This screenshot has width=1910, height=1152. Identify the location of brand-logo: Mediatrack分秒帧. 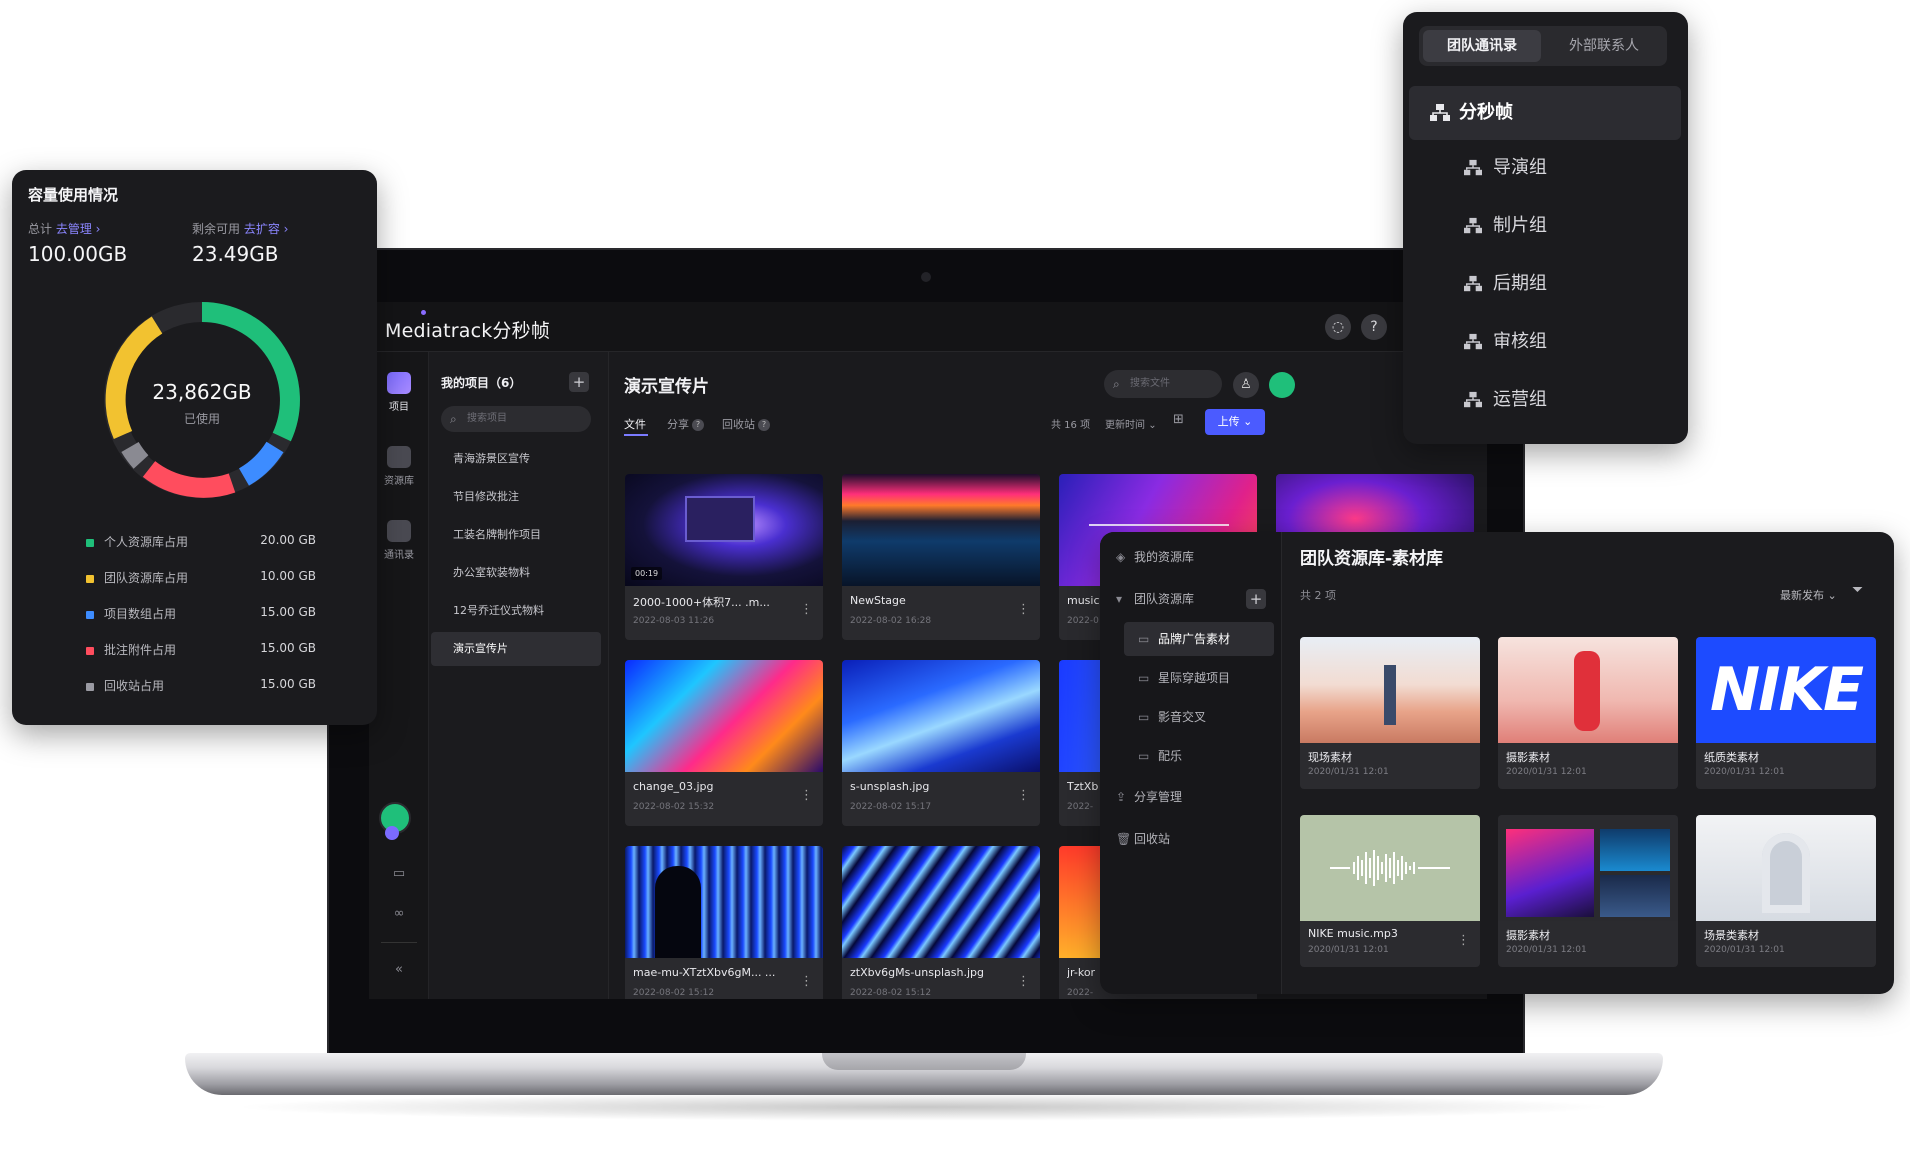
(467, 326).